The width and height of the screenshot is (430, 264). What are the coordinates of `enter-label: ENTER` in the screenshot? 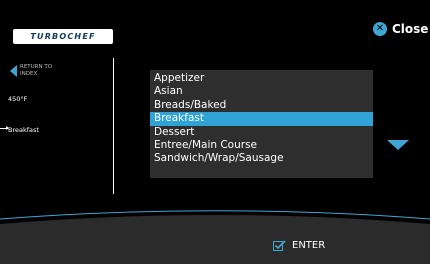 It's located at (309, 245).